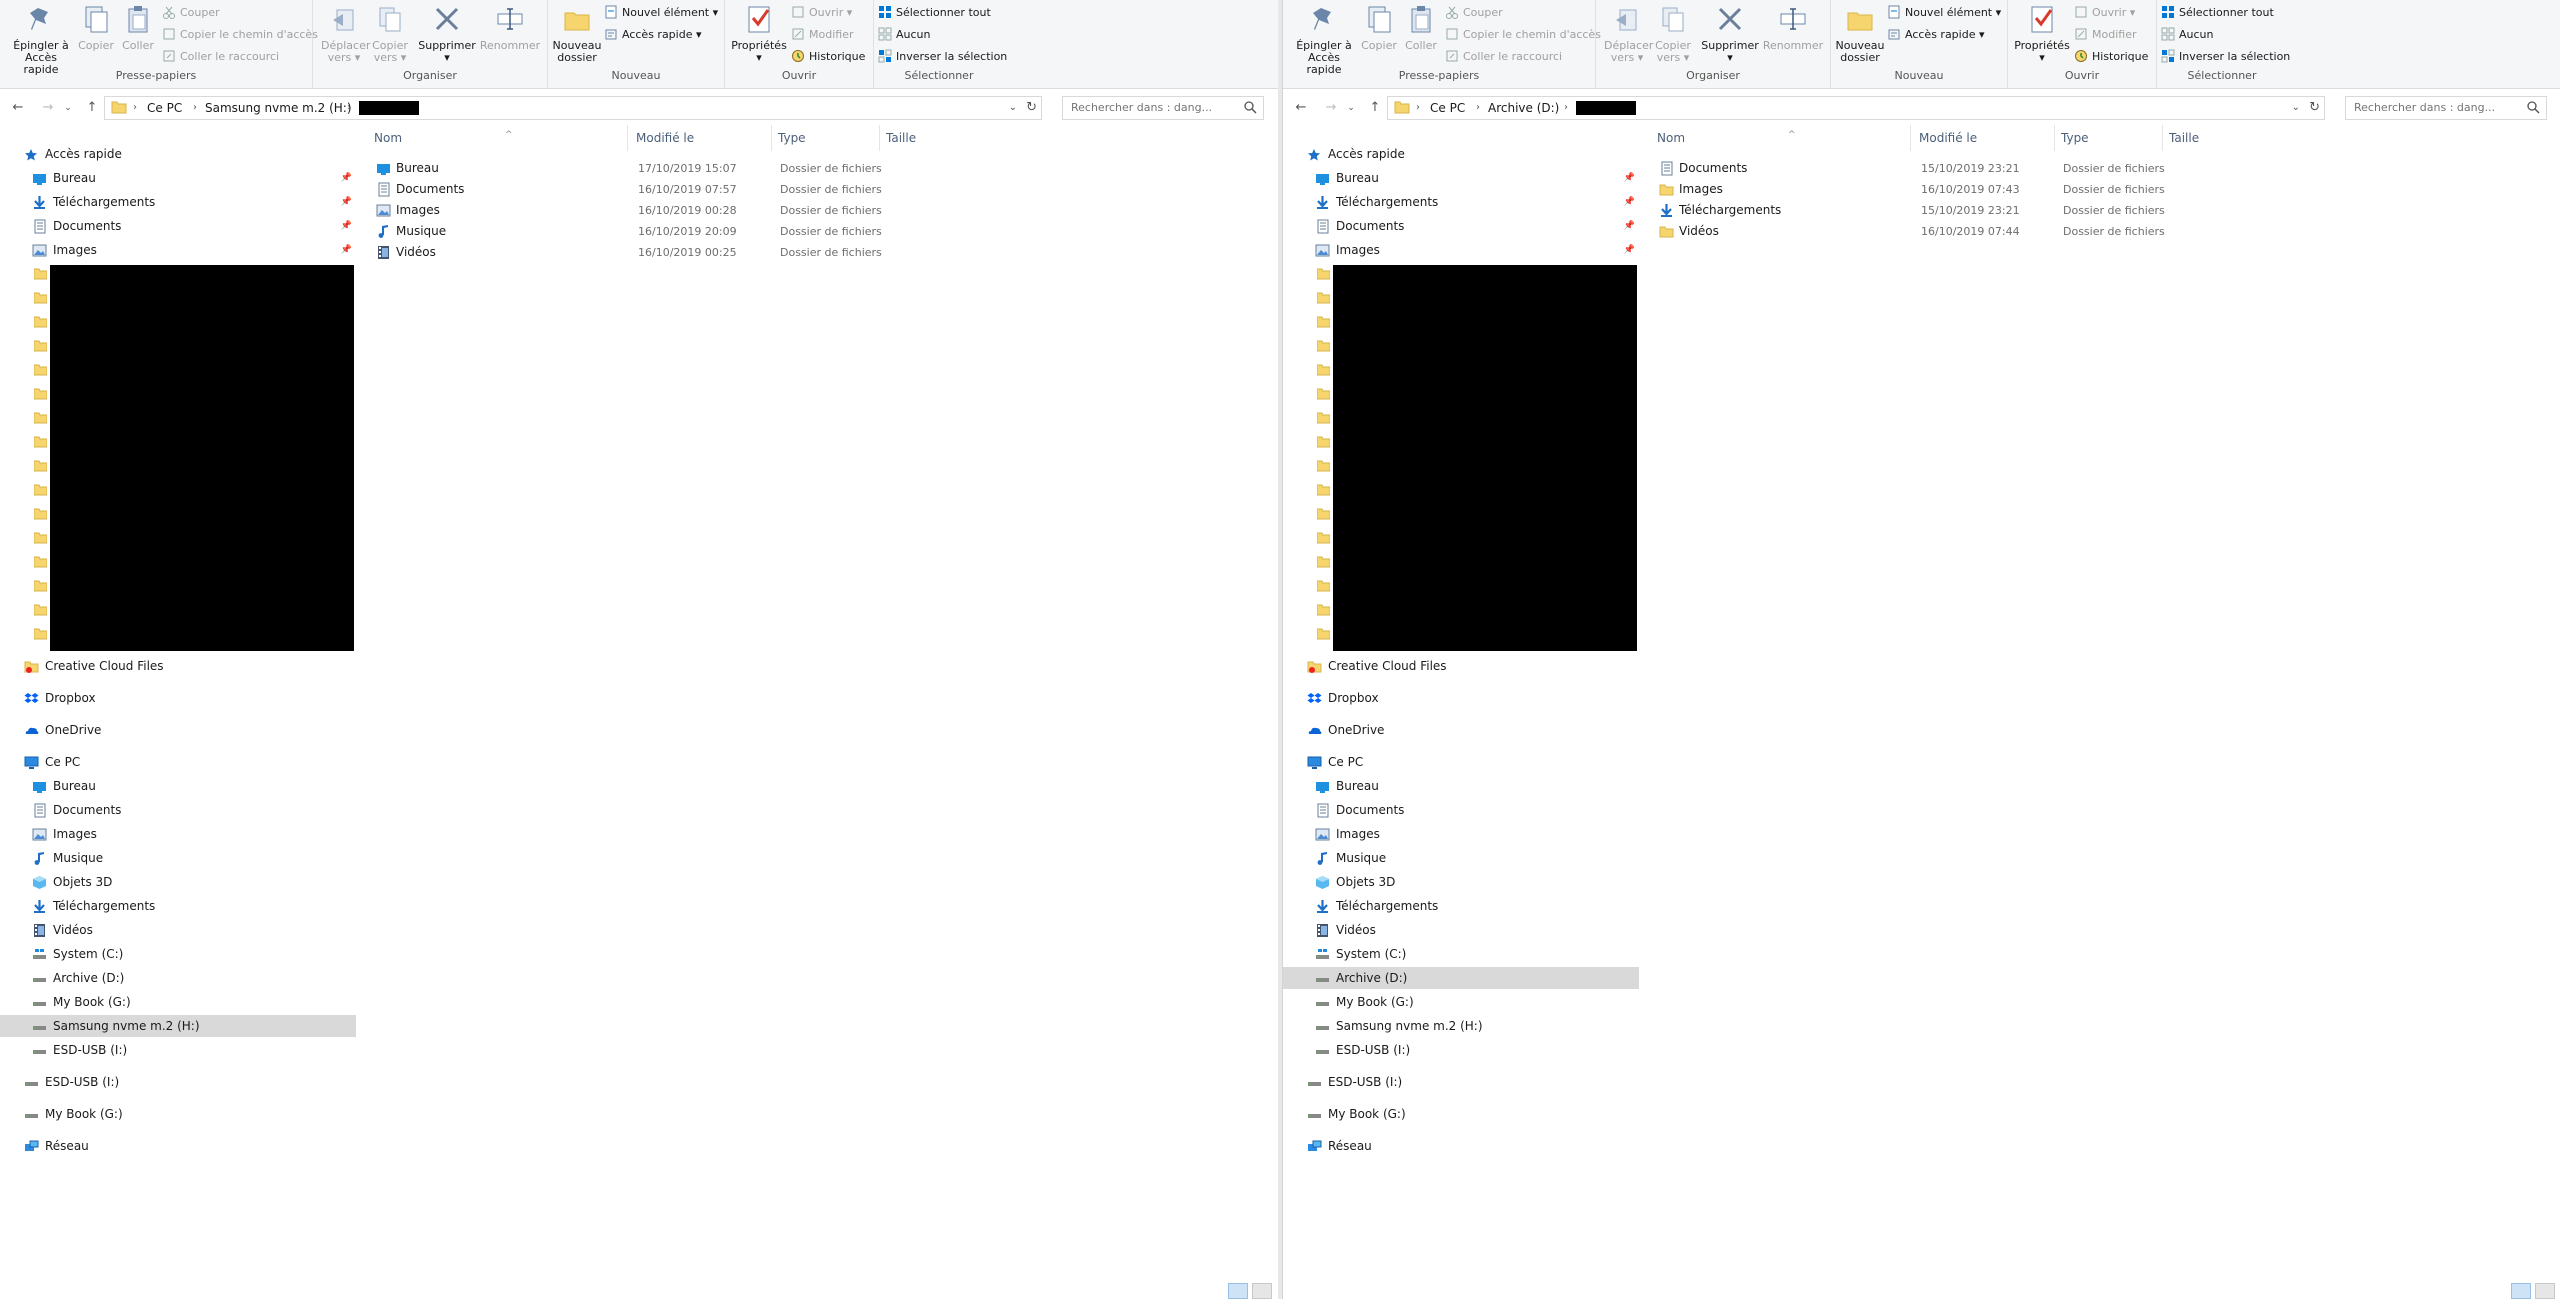  I want to click on move-to-button: Déplacer vers ▾, so click(1628, 34).